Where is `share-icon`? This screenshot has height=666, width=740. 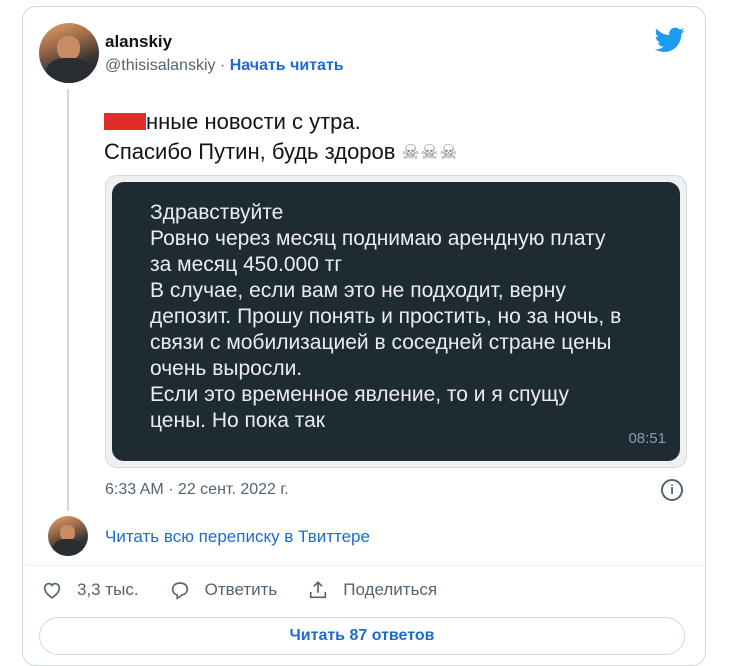 share-icon is located at coordinates (318, 590).